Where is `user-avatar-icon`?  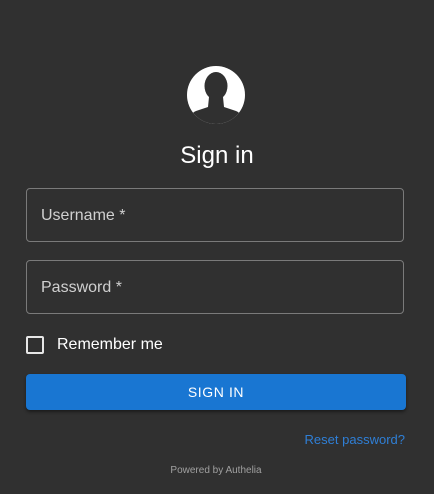 user-avatar-icon is located at coordinates (216, 95).